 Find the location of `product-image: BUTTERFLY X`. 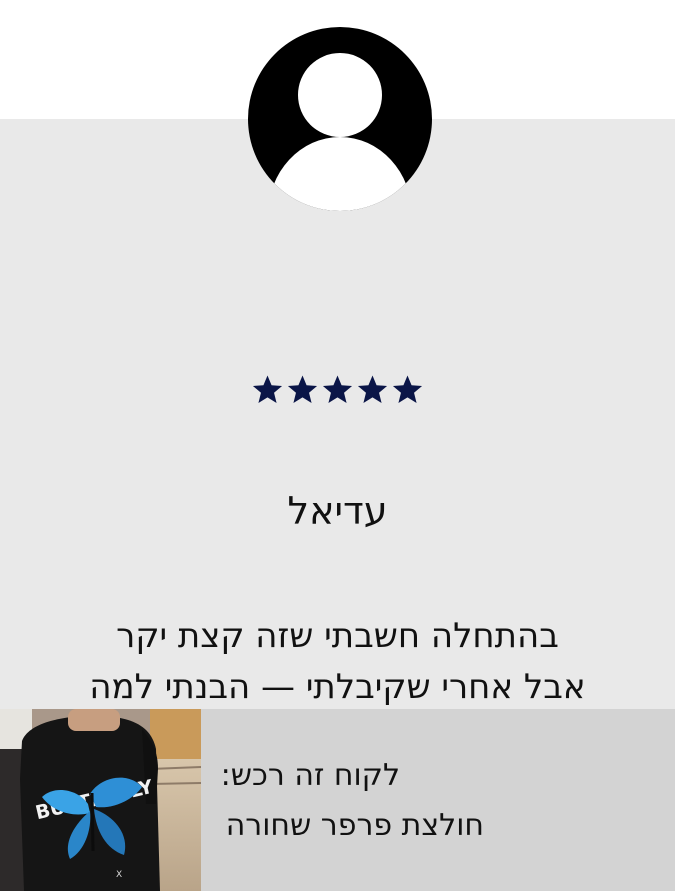

product-image: BUTTERFLY X is located at coordinates (100, 800).